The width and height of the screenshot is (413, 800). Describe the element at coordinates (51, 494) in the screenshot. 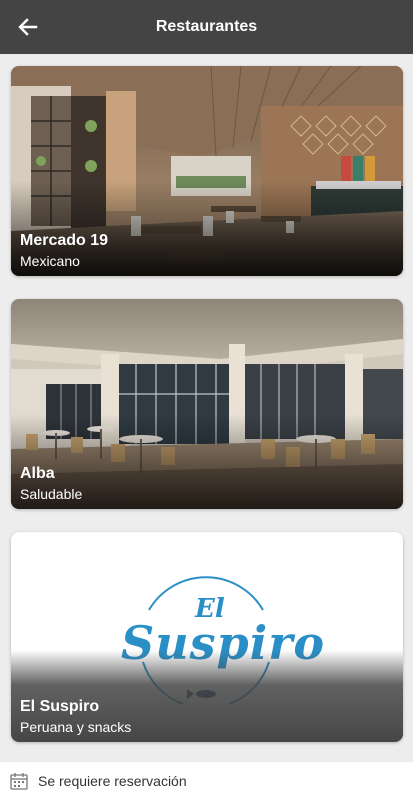

I see `restaurant-cuisine: Saludable` at that location.